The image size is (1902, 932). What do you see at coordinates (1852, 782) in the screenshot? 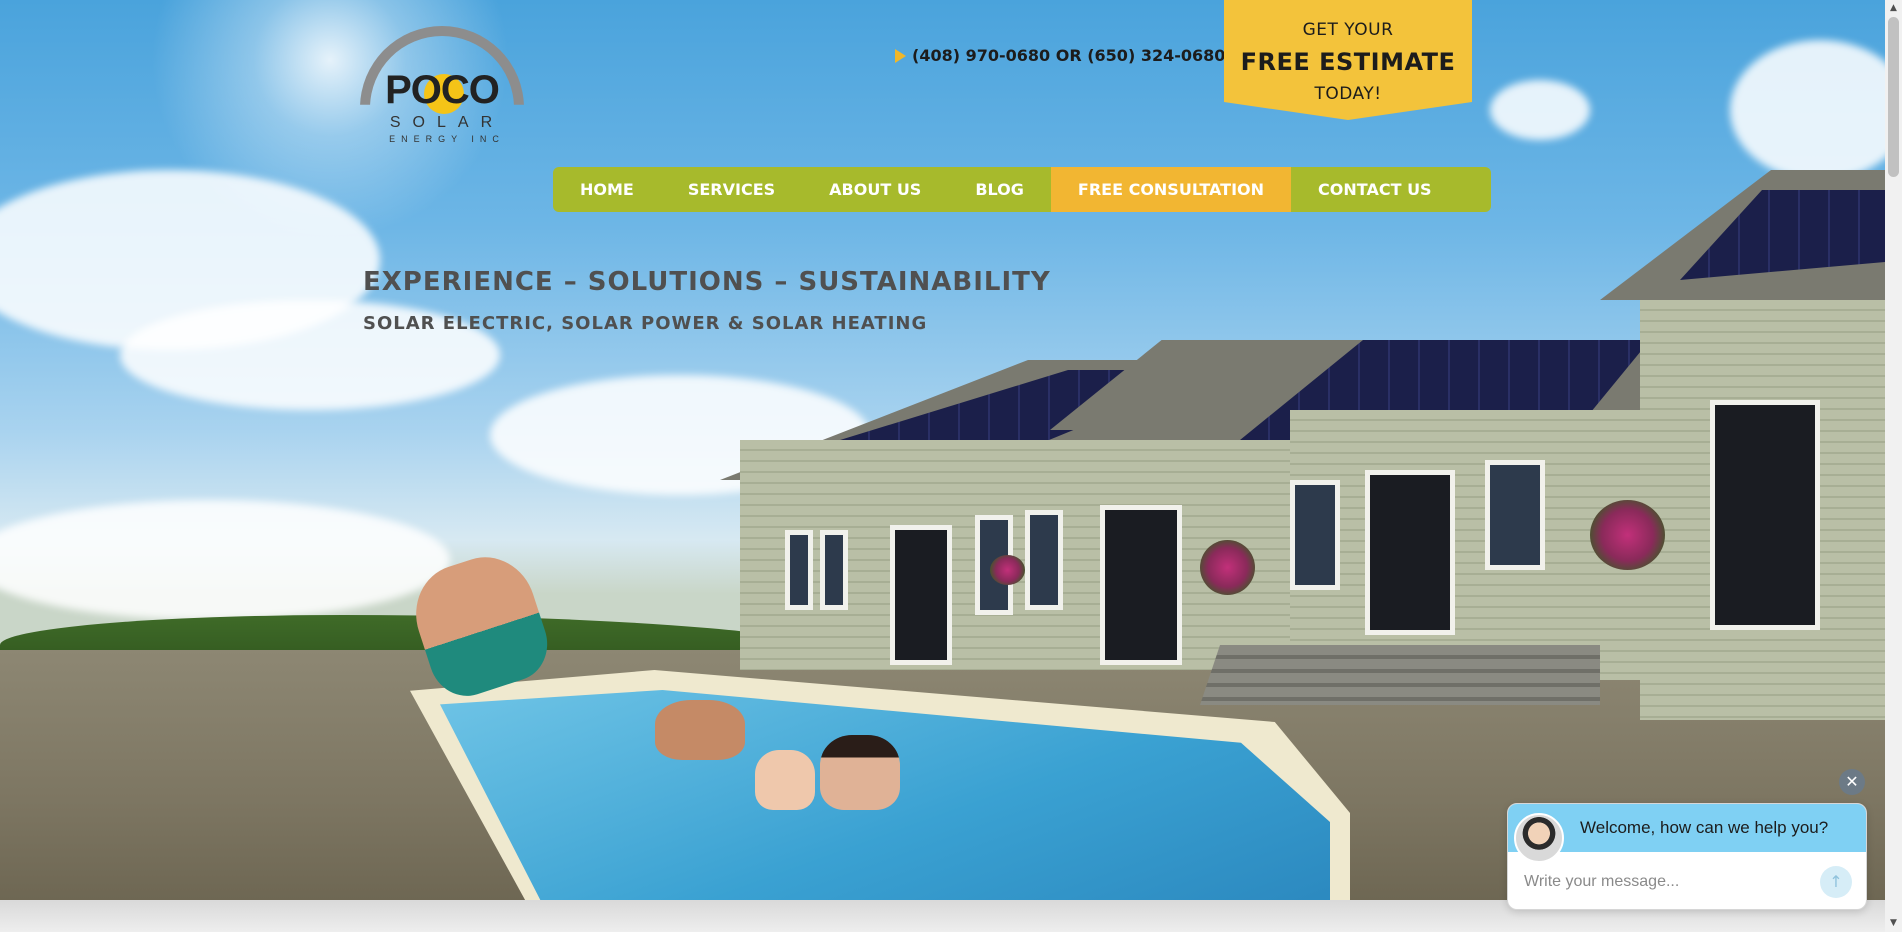
I see `chat-close-icon: ✕` at bounding box center [1852, 782].